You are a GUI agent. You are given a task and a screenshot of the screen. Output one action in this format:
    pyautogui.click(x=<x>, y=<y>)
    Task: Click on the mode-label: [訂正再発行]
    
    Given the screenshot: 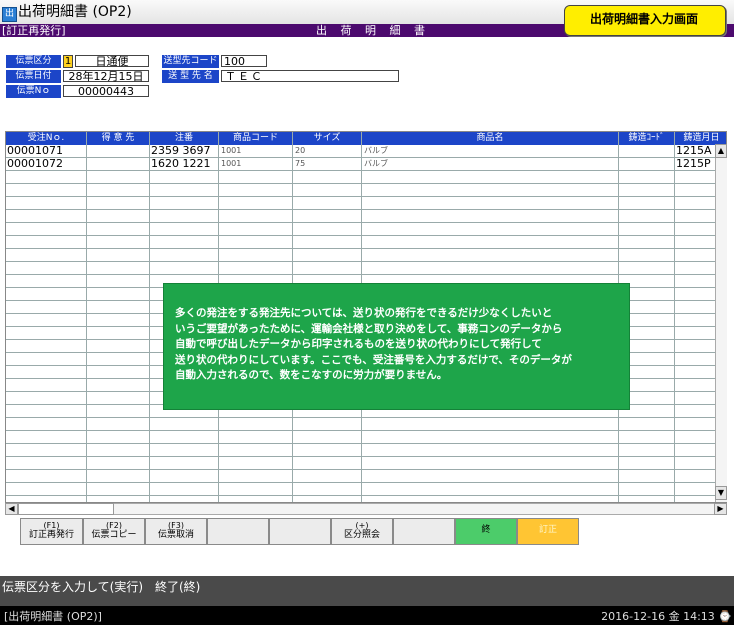 What is the action you would take?
    pyautogui.click(x=34, y=30)
    